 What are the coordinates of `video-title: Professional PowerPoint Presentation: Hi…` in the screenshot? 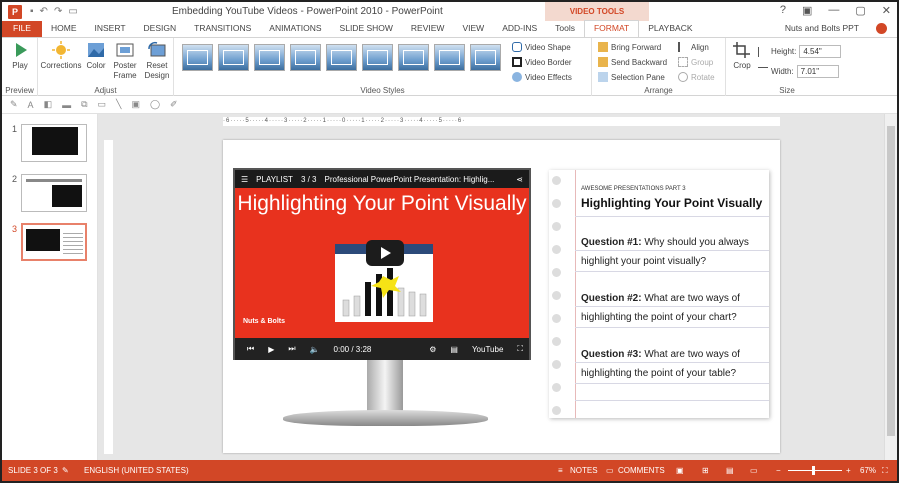 It's located at (410, 179).